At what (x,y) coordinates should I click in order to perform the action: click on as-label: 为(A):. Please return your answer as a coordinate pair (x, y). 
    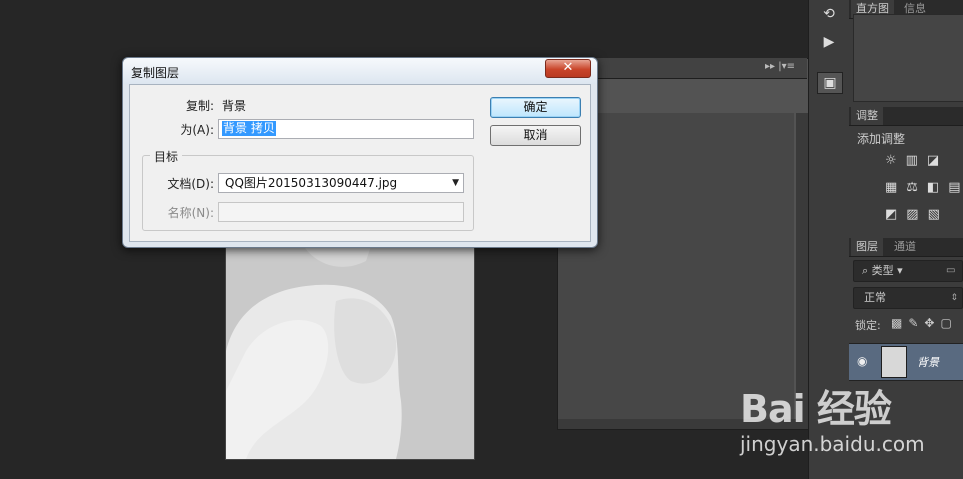
    Looking at the image, I should click on (197, 130).